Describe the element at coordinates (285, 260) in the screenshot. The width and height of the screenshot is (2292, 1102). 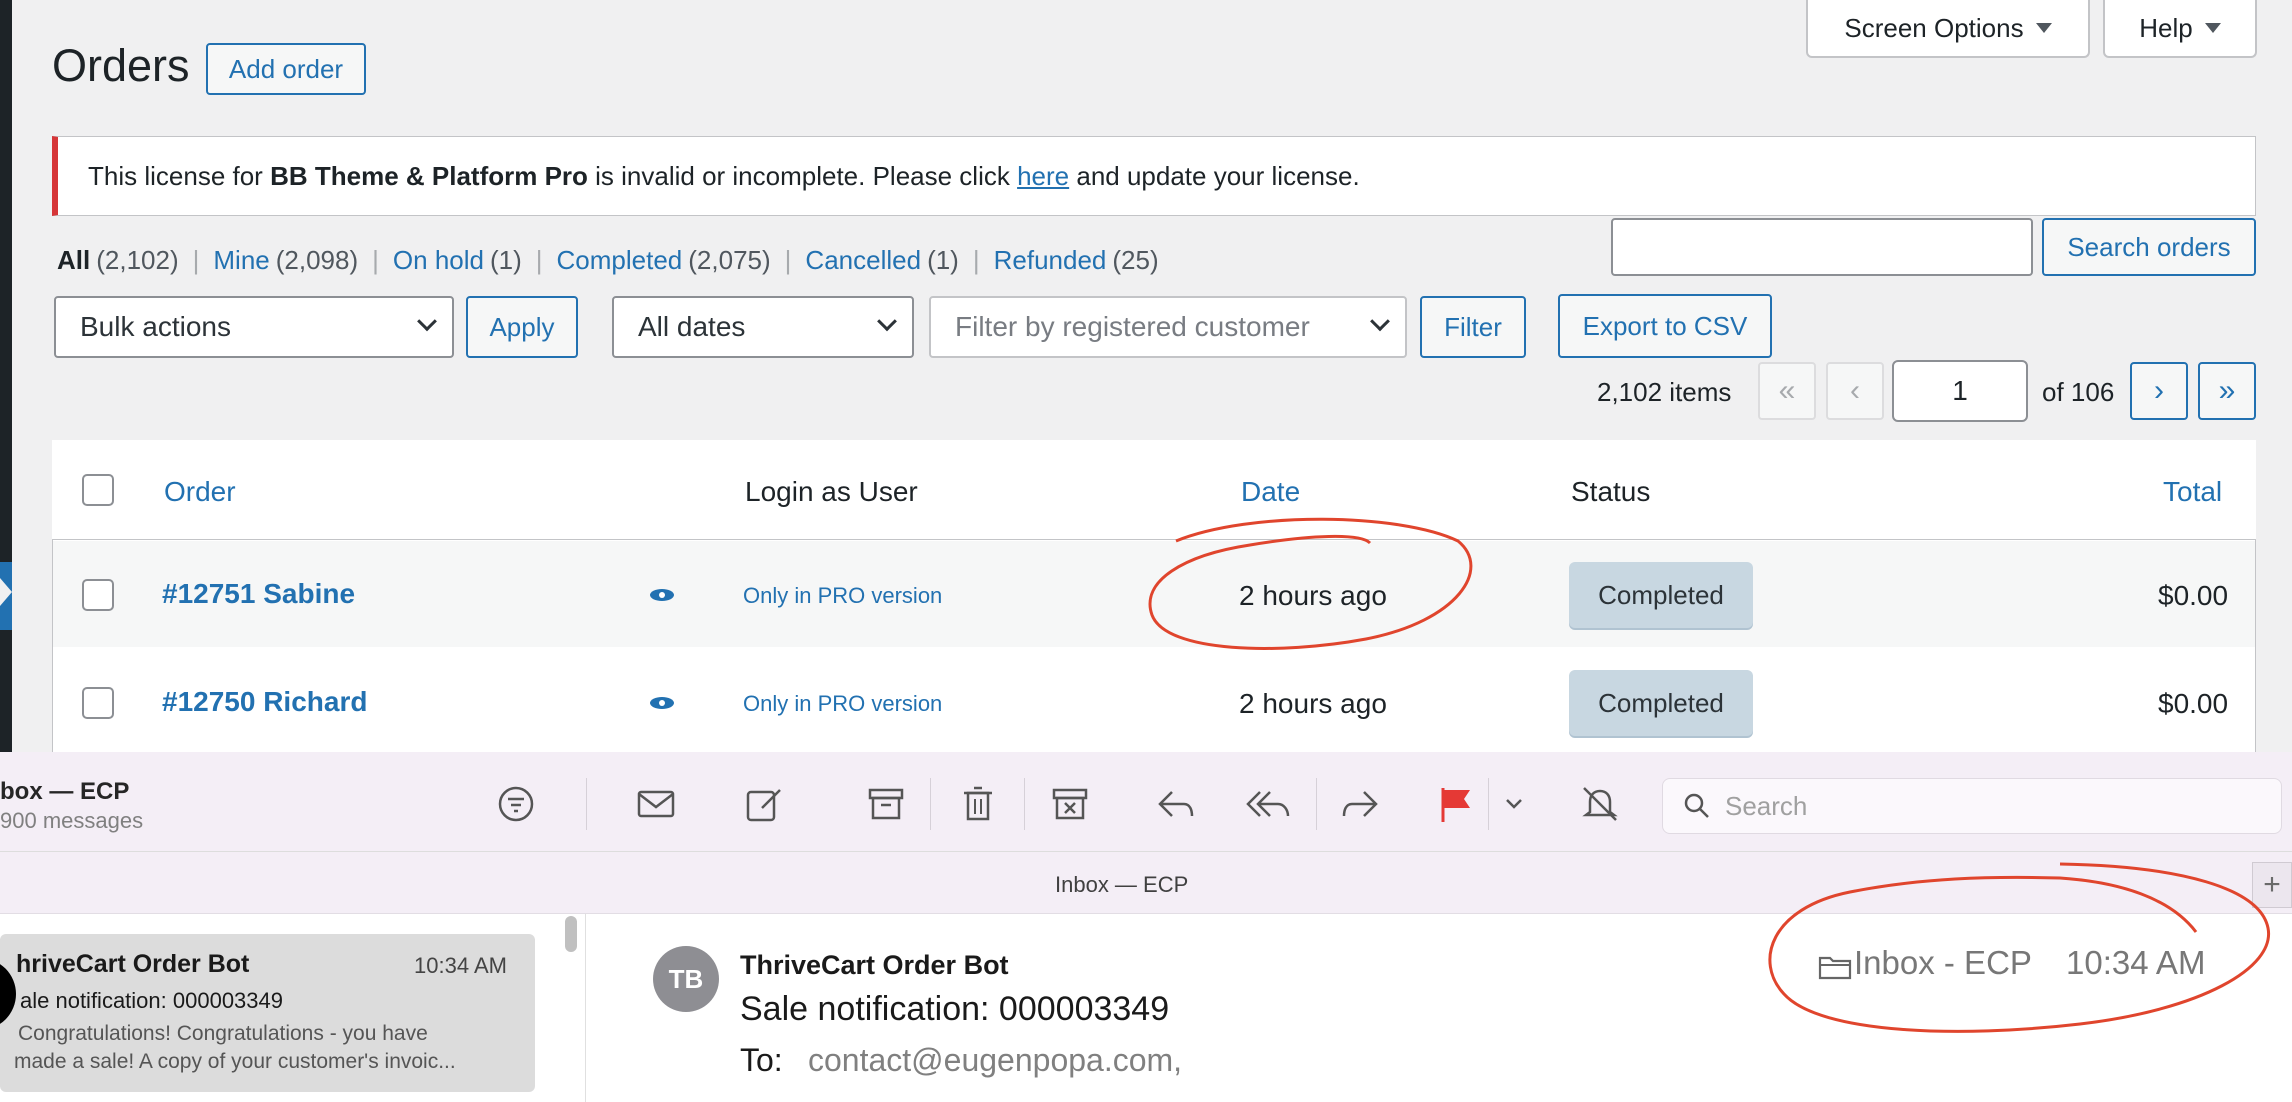
I see `filter-mine: Mine (2,098)` at that location.